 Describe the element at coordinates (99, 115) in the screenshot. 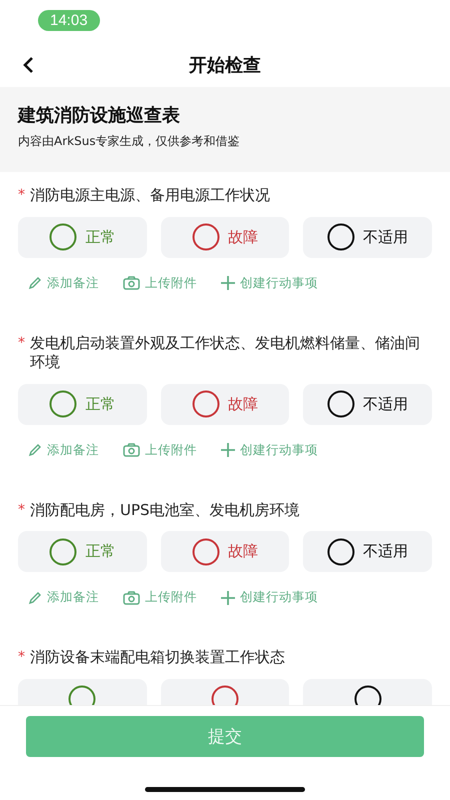

I see `form-title: 建筑消防设施巡查表` at that location.